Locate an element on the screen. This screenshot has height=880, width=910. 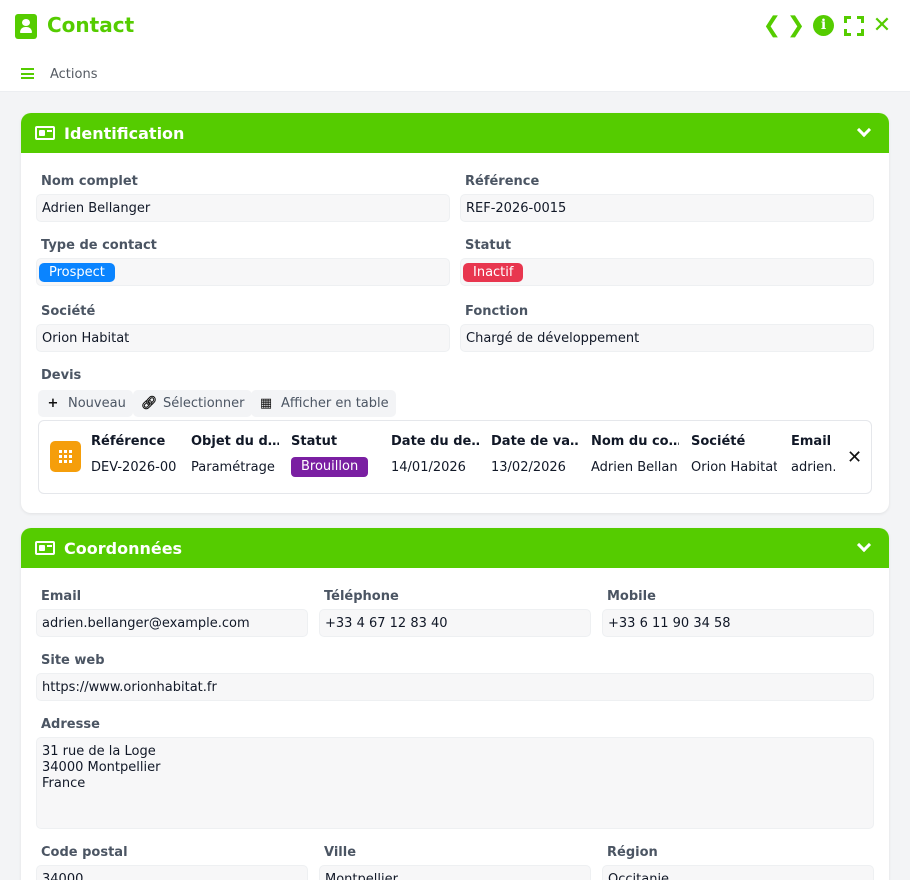
close-window-button: ✕ is located at coordinates (882, 26).